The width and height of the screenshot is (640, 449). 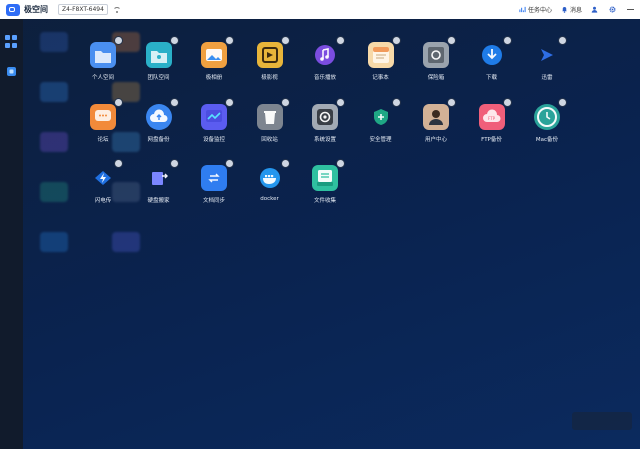 I want to click on bell-icon, so click(x=564, y=10).